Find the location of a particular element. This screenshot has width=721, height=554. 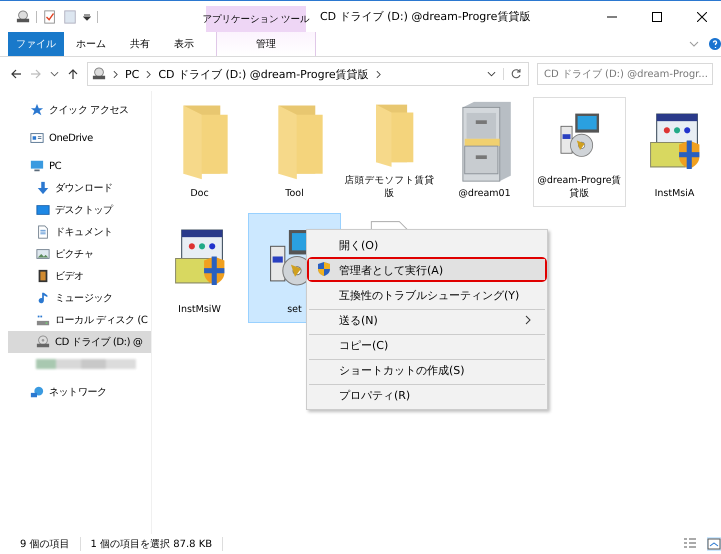

file-item: 店頭デモソフト賃貸版 is located at coordinates (389, 152).